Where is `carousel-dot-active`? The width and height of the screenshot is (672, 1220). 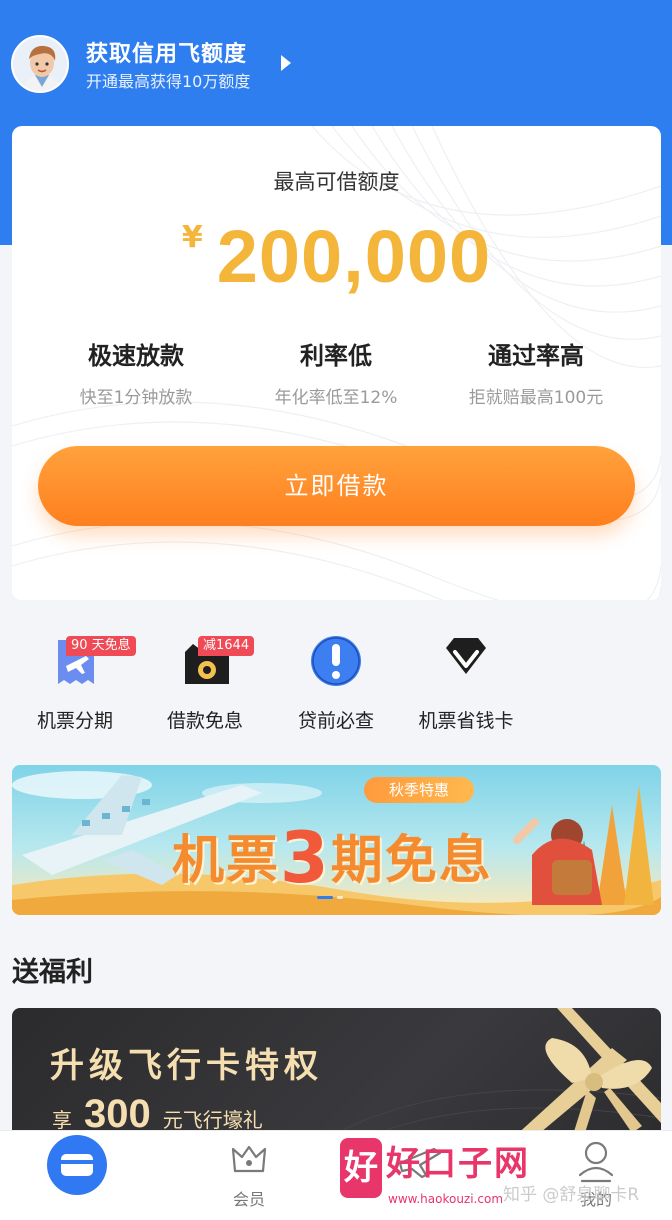
carousel-dot-active is located at coordinates (325, 897).